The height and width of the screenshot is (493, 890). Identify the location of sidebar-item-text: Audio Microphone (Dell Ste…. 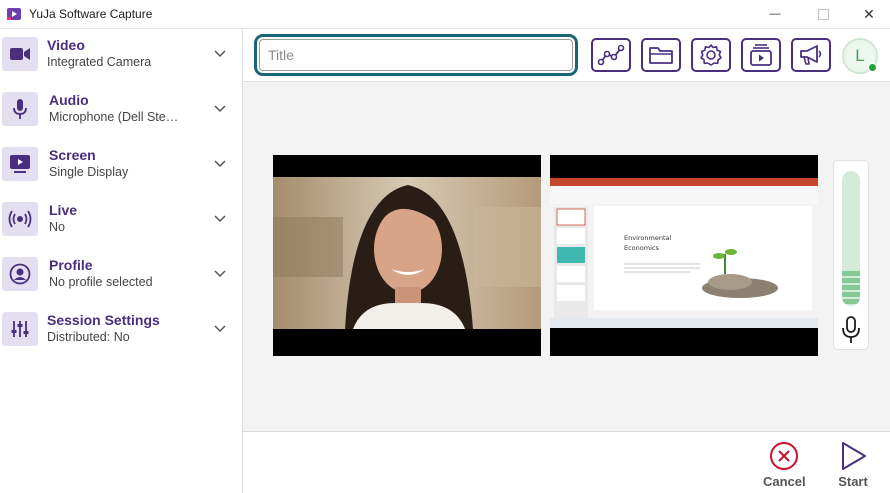
(113, 108).